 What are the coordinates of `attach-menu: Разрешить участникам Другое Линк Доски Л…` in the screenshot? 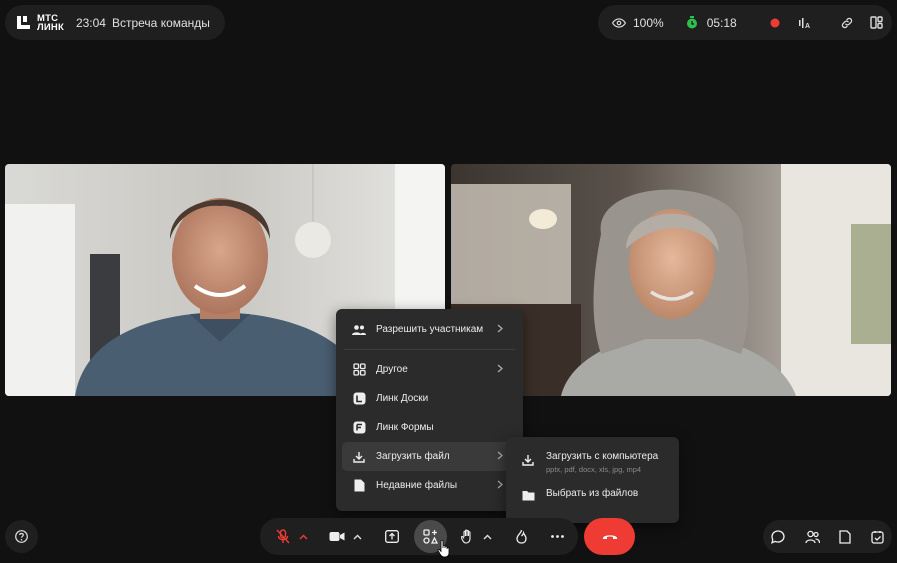 It's located at (429, 410).